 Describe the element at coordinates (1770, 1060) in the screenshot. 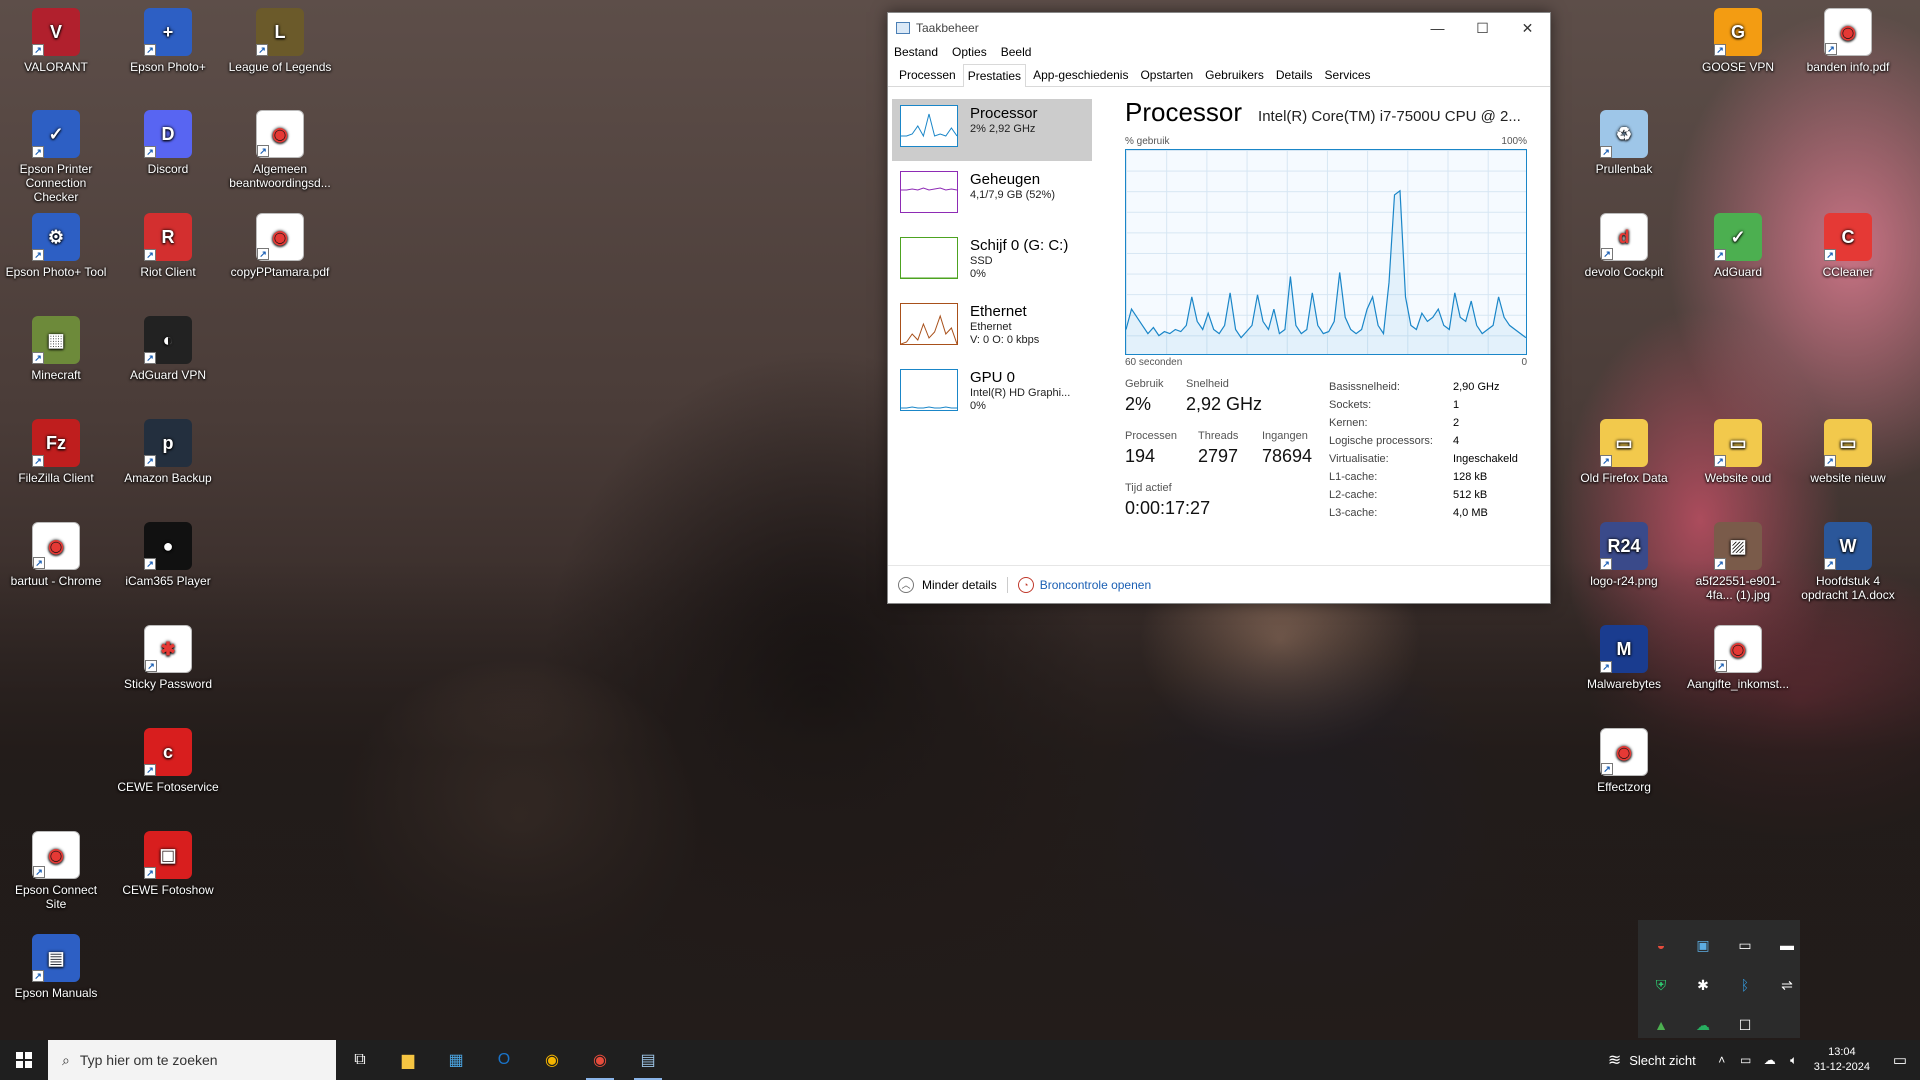

I see `onedrive-icon: ☁` at that location.